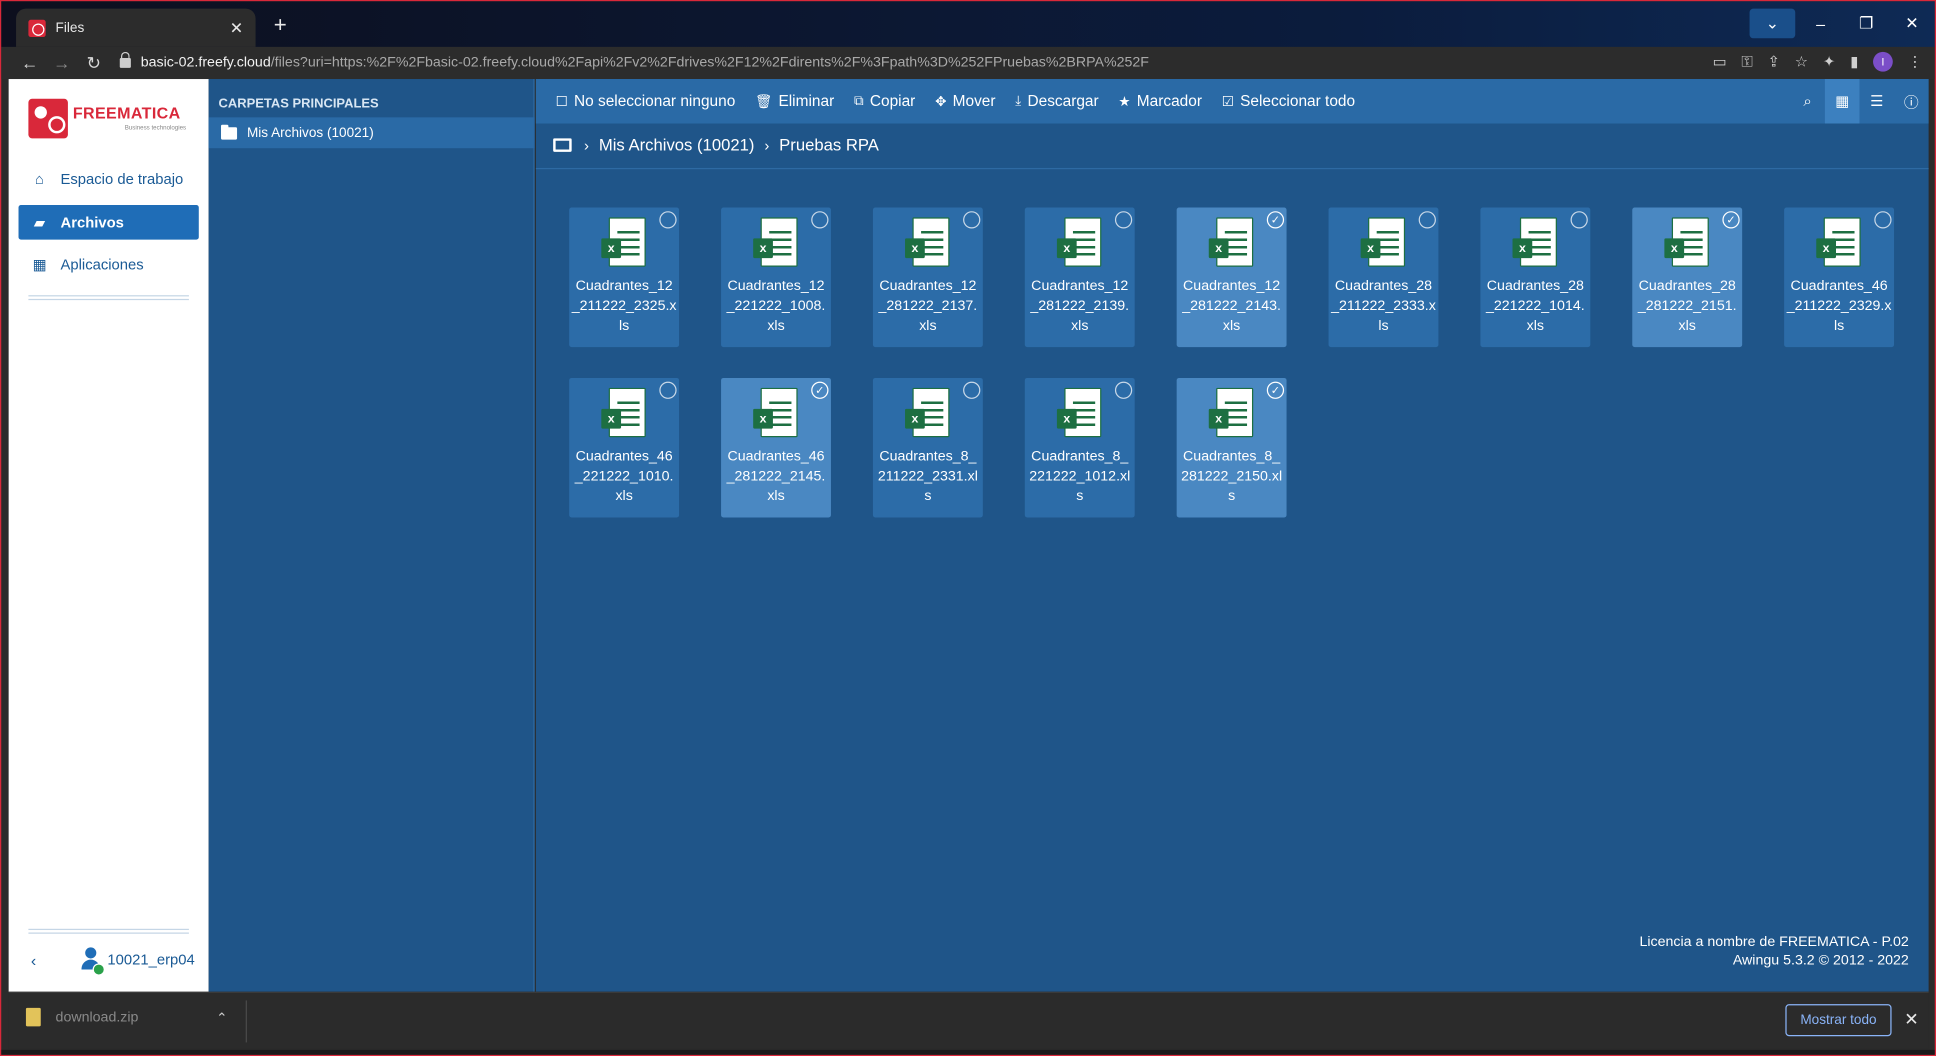  What do you see at coordinates (1801, 61) in the screenshot?
I see `star-icon: ☆` at bounding box center [1801, 61].